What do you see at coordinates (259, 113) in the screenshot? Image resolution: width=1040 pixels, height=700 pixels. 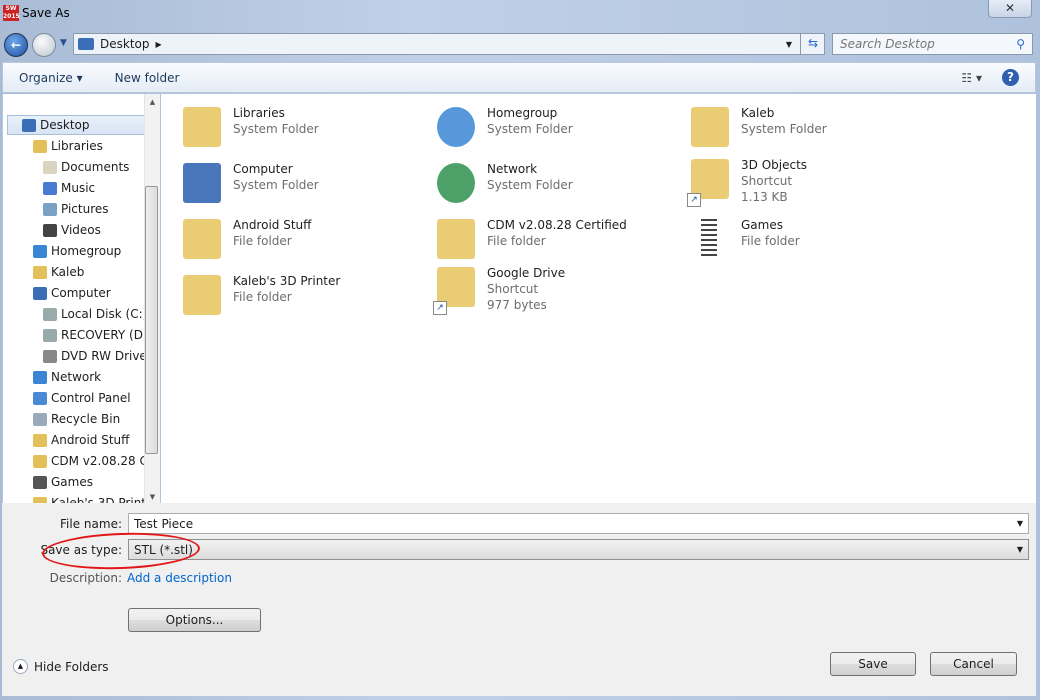 I see `file-item-name: Libraries` at bounding box center [259, 113].